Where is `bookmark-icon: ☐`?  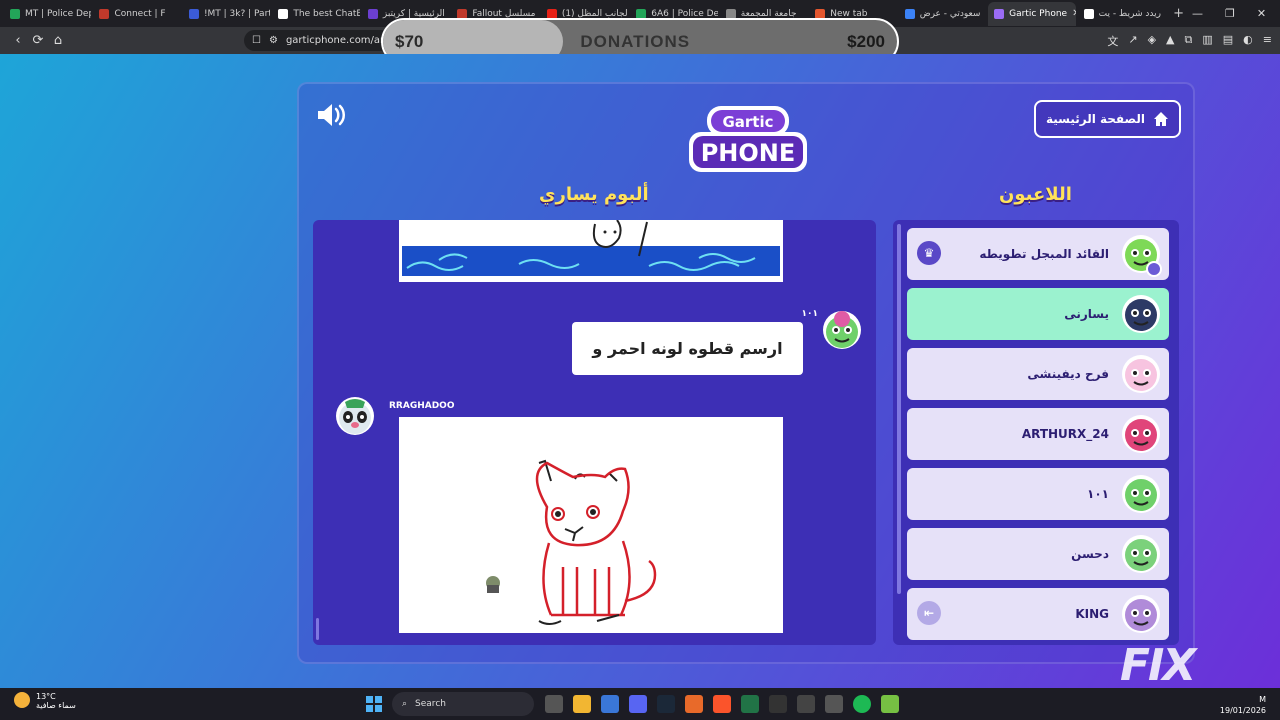 bookmark-icon: ☐ is located at coordinates (256, 40).